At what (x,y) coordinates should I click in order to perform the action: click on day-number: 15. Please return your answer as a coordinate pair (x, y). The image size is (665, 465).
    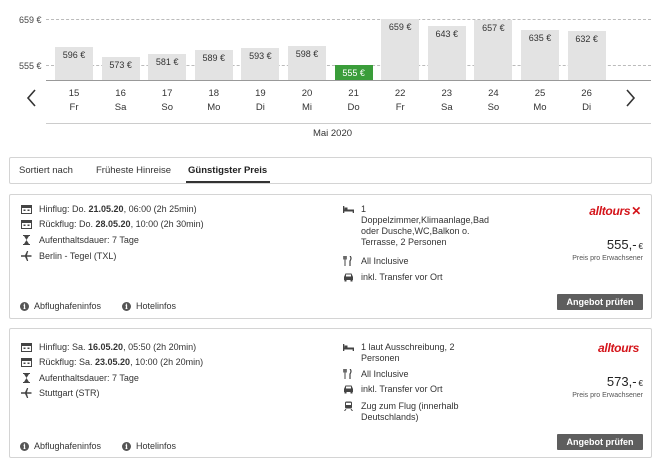
    Looking at the image, I should click on (74, 93).